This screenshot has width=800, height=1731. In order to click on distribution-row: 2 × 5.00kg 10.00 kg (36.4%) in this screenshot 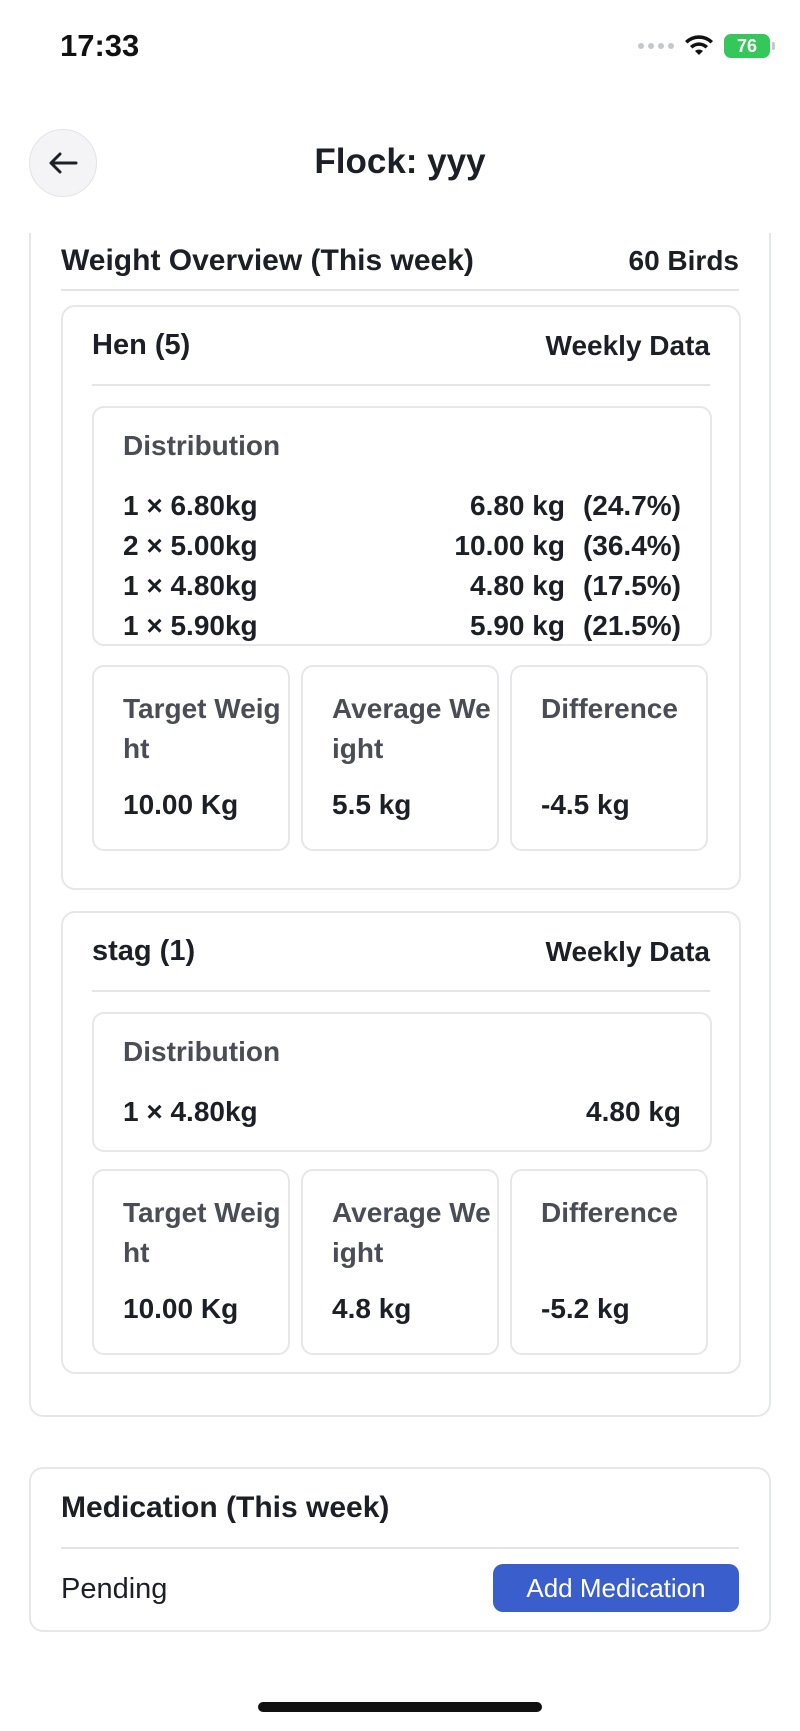, I will do `click(402, 546)`.